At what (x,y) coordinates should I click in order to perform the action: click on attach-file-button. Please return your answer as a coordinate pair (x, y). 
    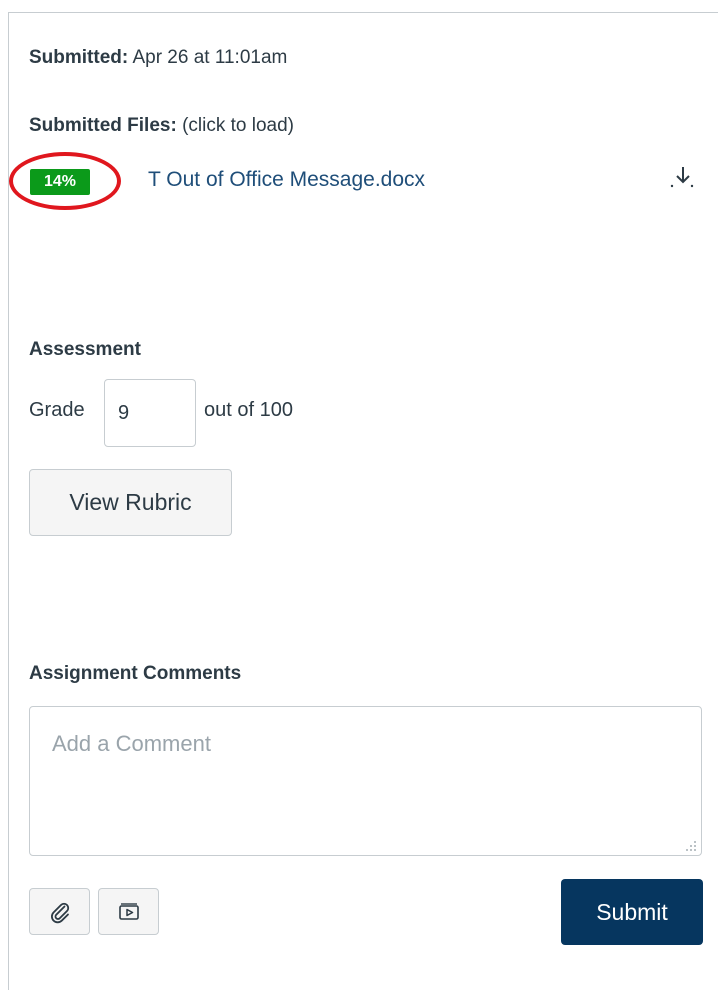
    Looking at the image, I should click on (59, 911).